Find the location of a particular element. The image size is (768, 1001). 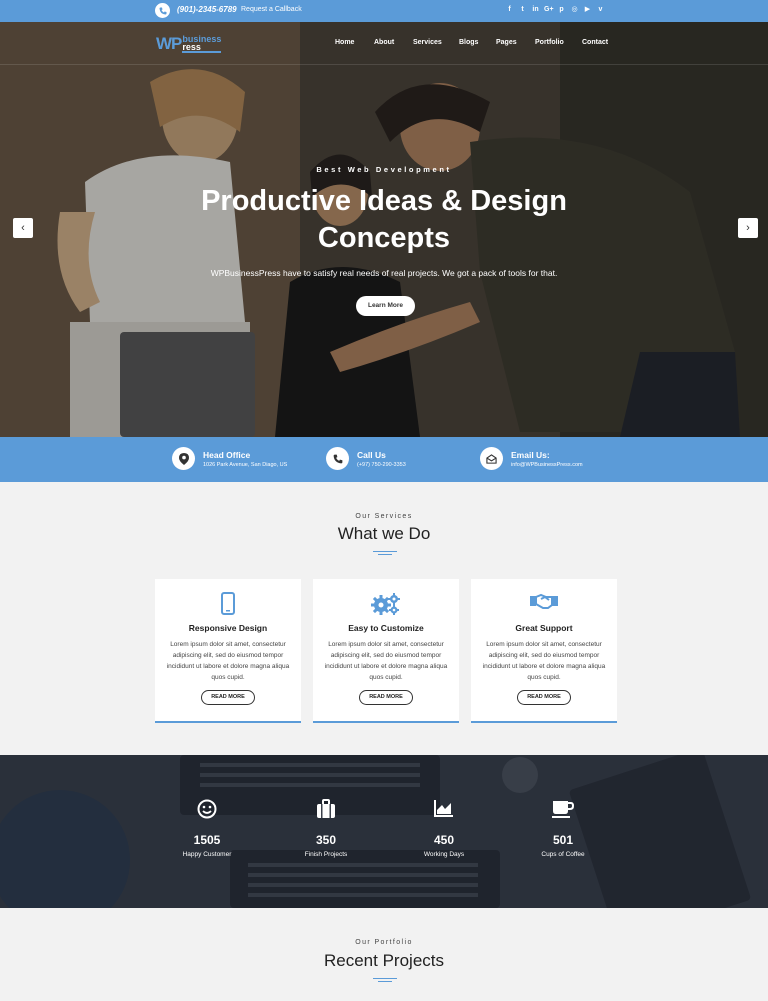

info-detail: (+97) 750-290-3353 is located at coordinates (381, 465).